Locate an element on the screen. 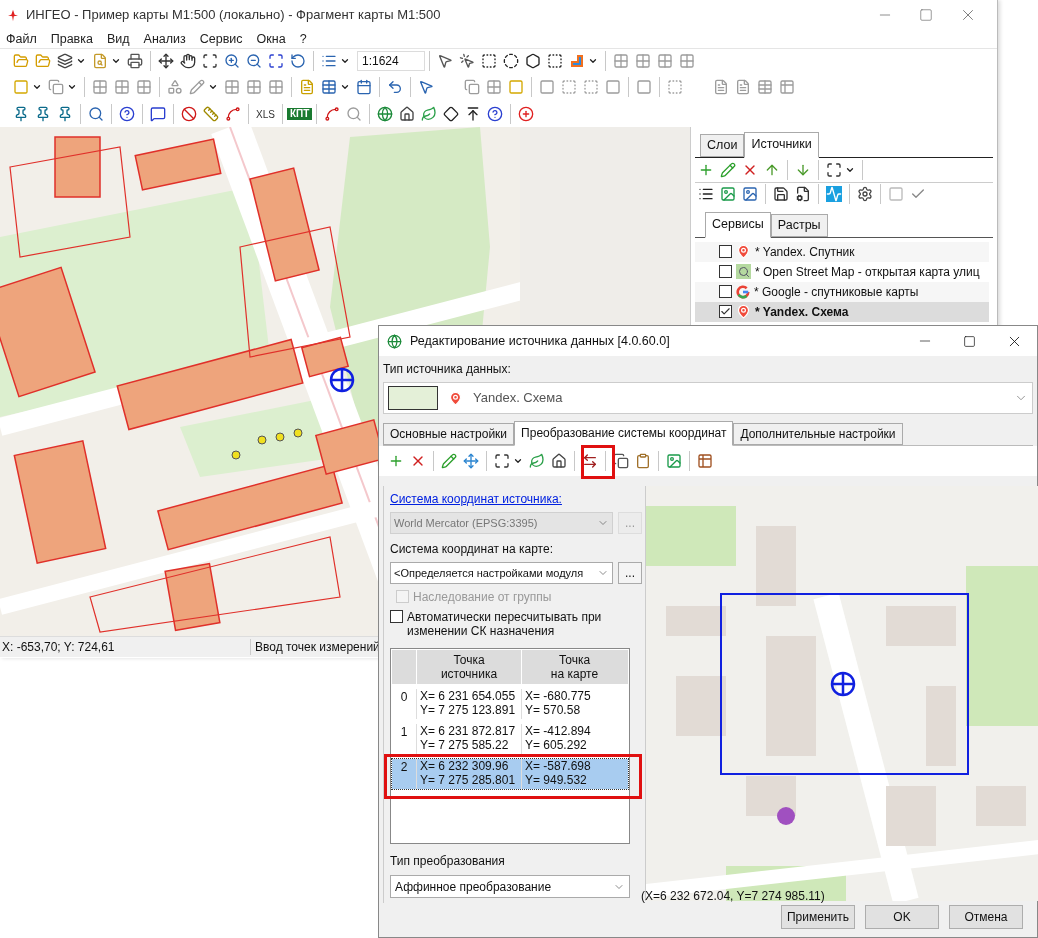 This screenshot has height=938, width=1038. list-item: * Yandex. Схема is located at coordinates (842, 311).